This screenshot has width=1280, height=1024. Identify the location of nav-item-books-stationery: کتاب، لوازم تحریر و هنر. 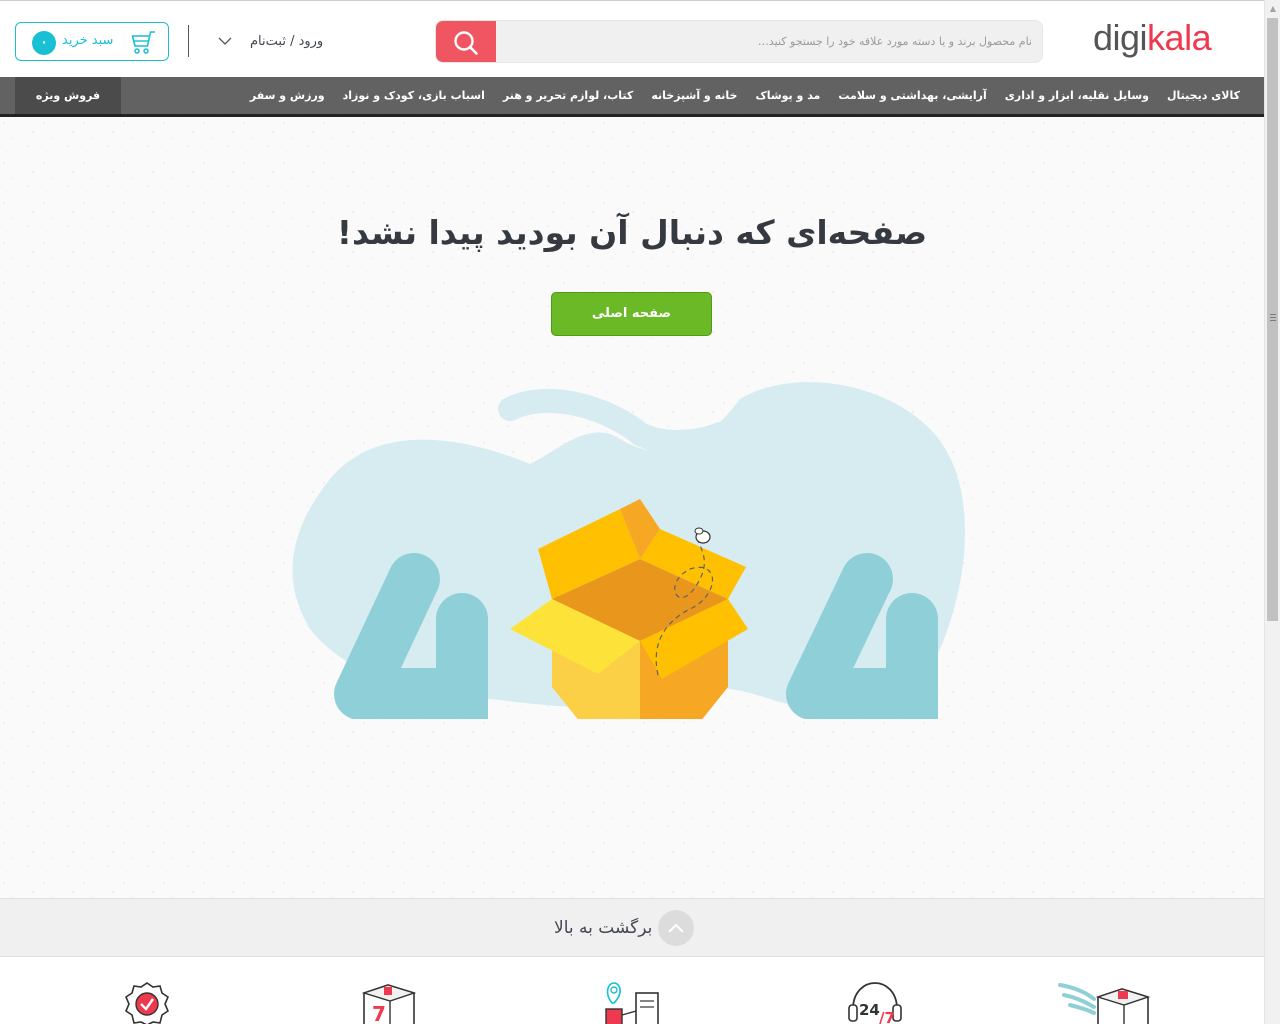
(568, 95).